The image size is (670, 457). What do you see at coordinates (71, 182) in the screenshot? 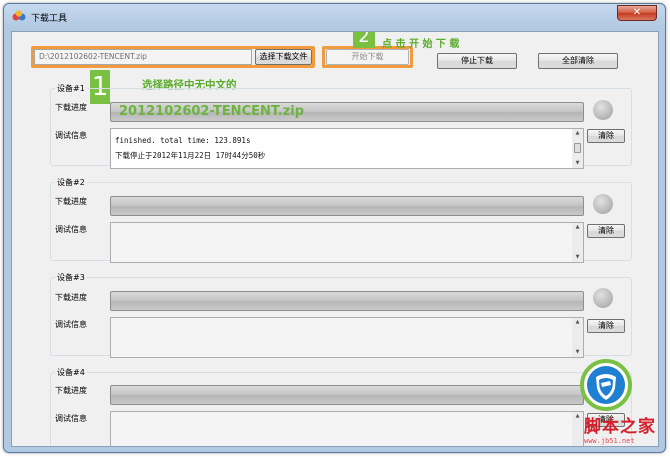
I see `device-group-label: 设备#2` at bounding box center [71, 182].